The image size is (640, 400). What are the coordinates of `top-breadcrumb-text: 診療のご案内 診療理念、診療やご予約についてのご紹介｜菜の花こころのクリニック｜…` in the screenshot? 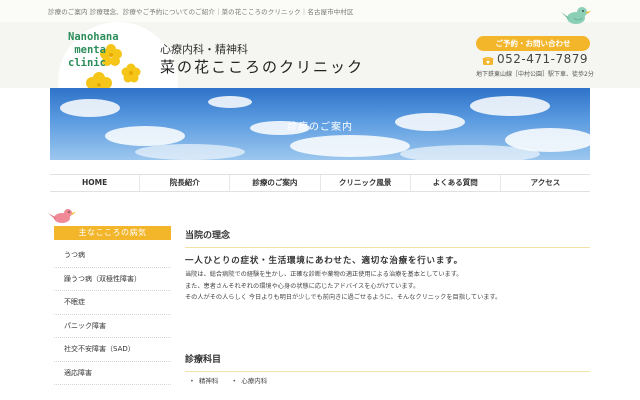 It's located at (201, 12).